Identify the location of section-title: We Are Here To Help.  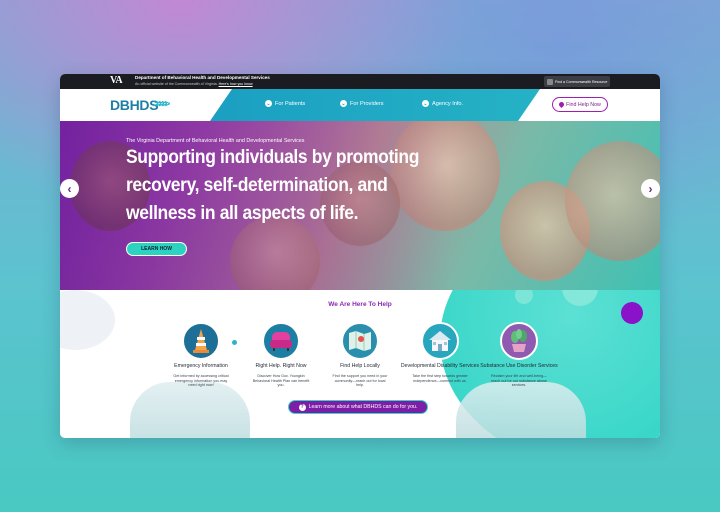
(360, 304).